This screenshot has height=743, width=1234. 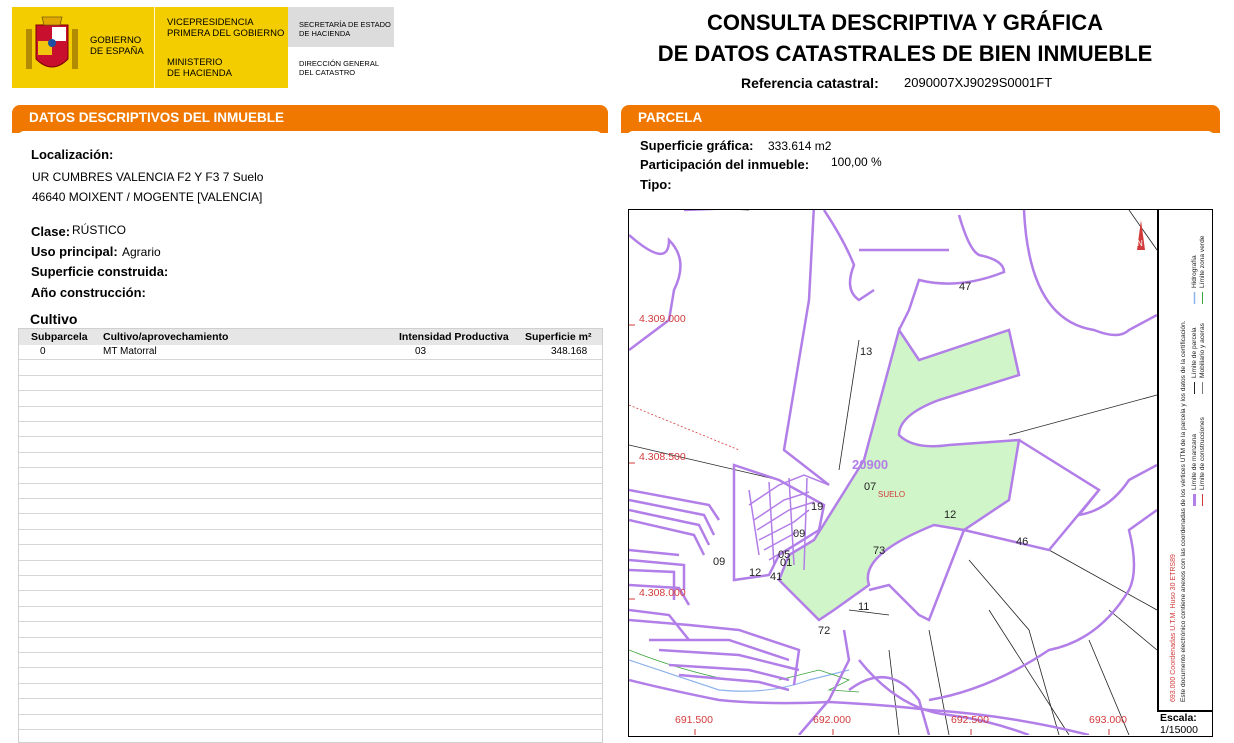 I want to click on superficie-grafica-label: Superficie gráfica:, so click(x=697, y=145).